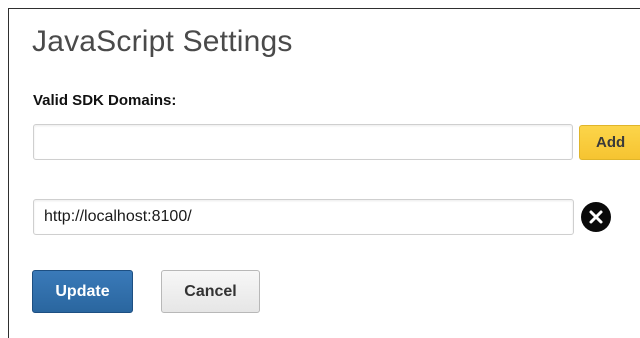 The width and height of the screenshot is (640, 338). What do you see at coordinates (303, 217) in the screenshot?
I see `domain-entry-input` at bounding box center [303, 217].